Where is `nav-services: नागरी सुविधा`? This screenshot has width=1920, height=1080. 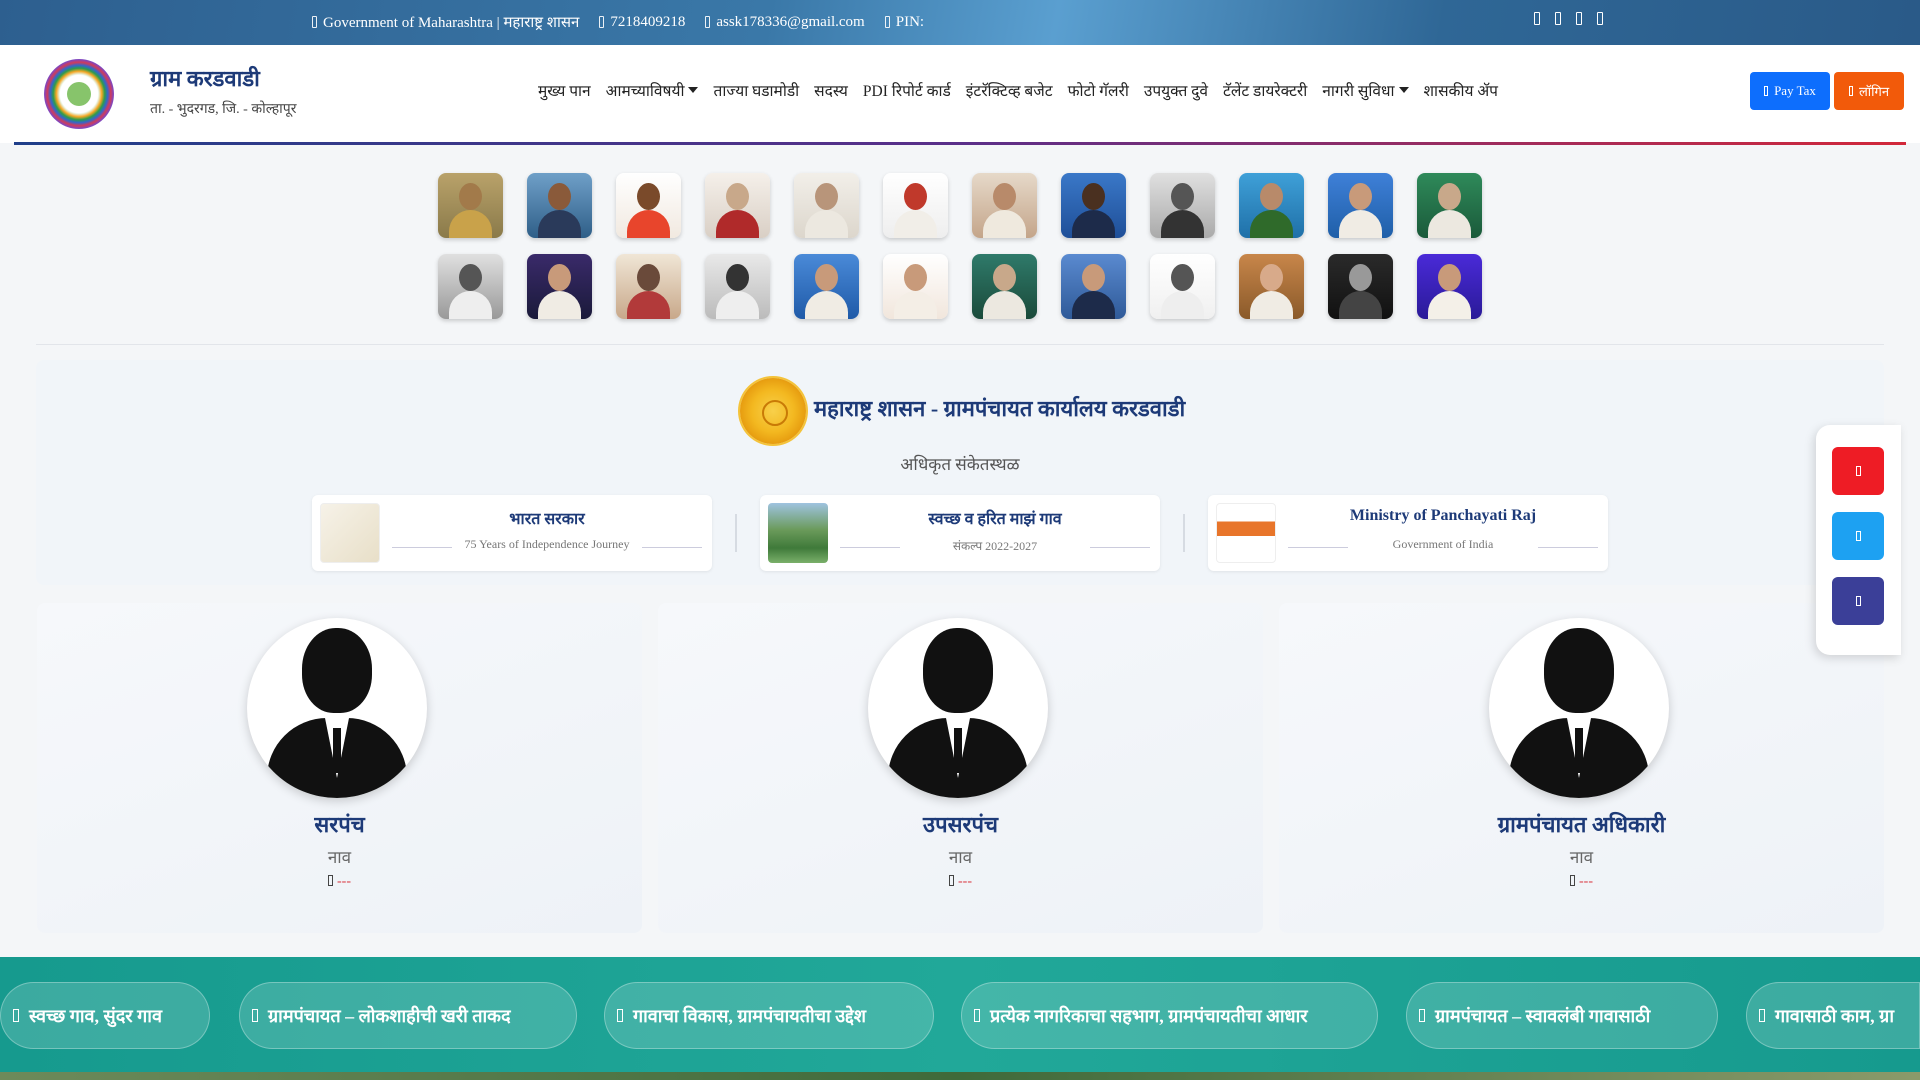
nav-services: नागरी सुविधा is located at coordinates (1365, 90).